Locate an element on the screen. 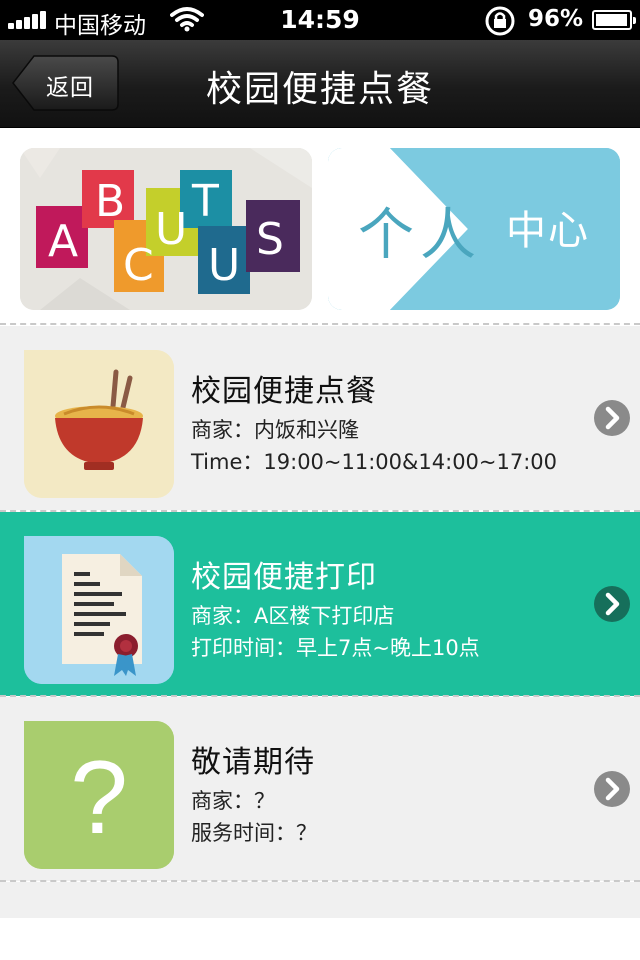 The width and height of the screenshot is (640, 960). personal-center-tile: 个人 中心 is located at coordinates (474, 229).